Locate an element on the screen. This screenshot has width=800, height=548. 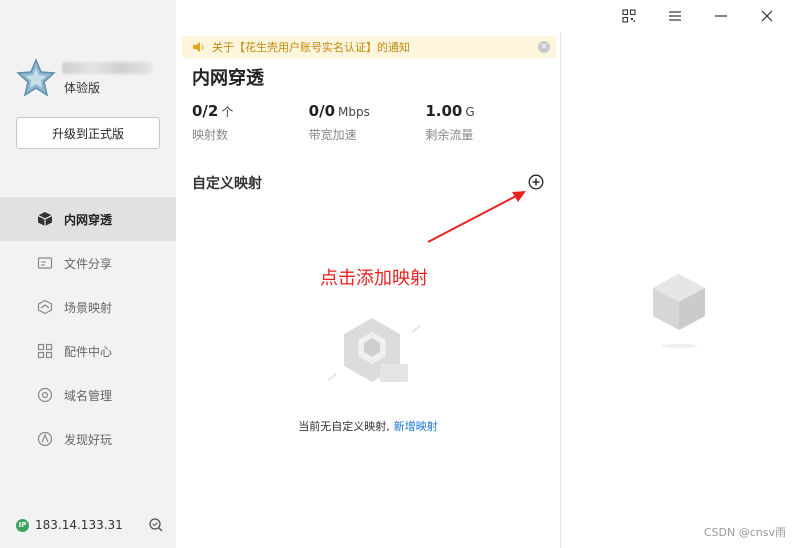
stat-traffic: 1.00 G 剩余流量 is located at coordinates (483, 122).